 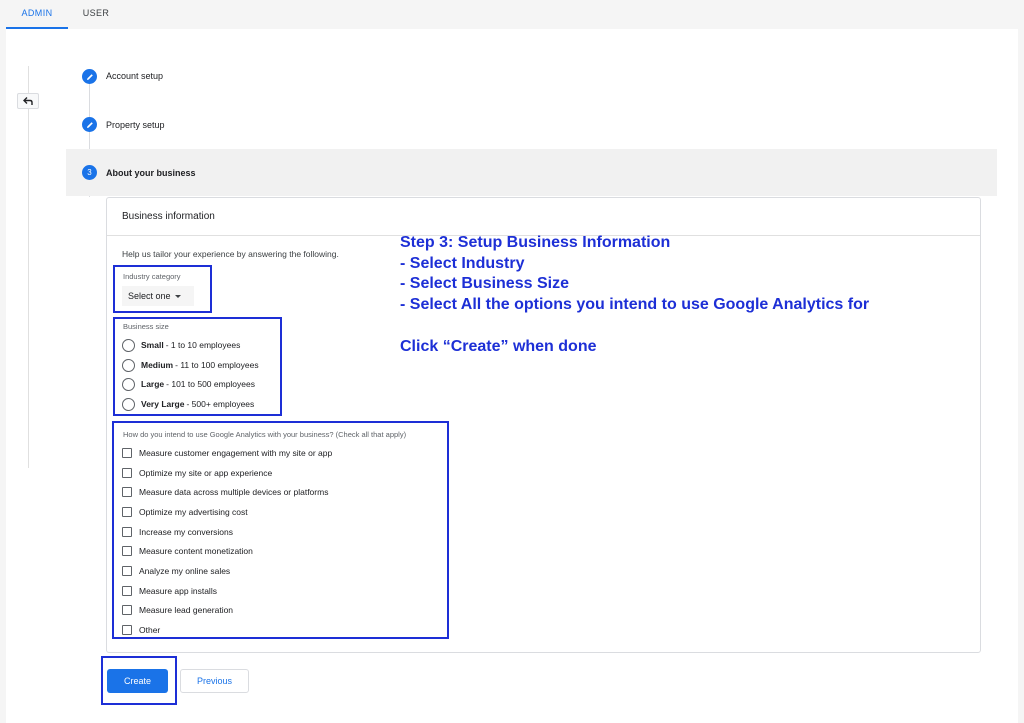 I want to click on tab-user: USER, so click(x=96, y=14).